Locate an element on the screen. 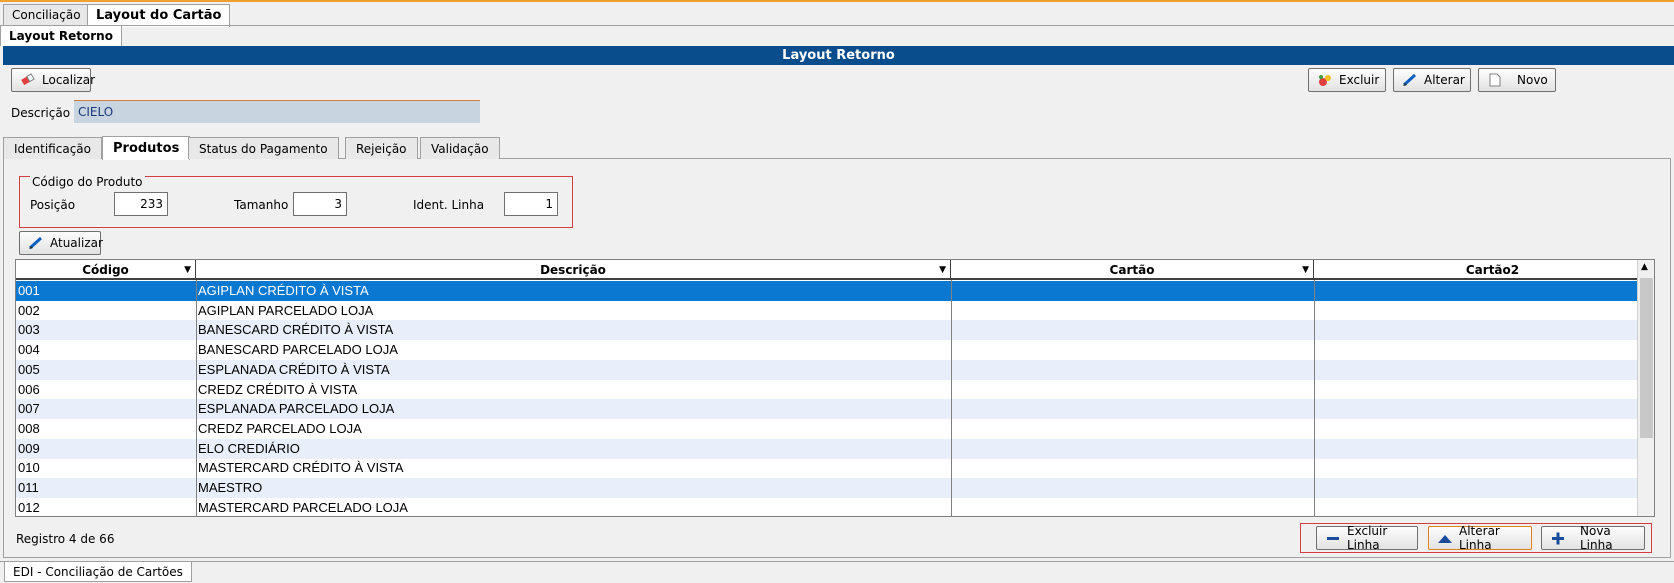 The image size is (1674, 583). cell-codigo: 003 is located at coordinates (29, 330).